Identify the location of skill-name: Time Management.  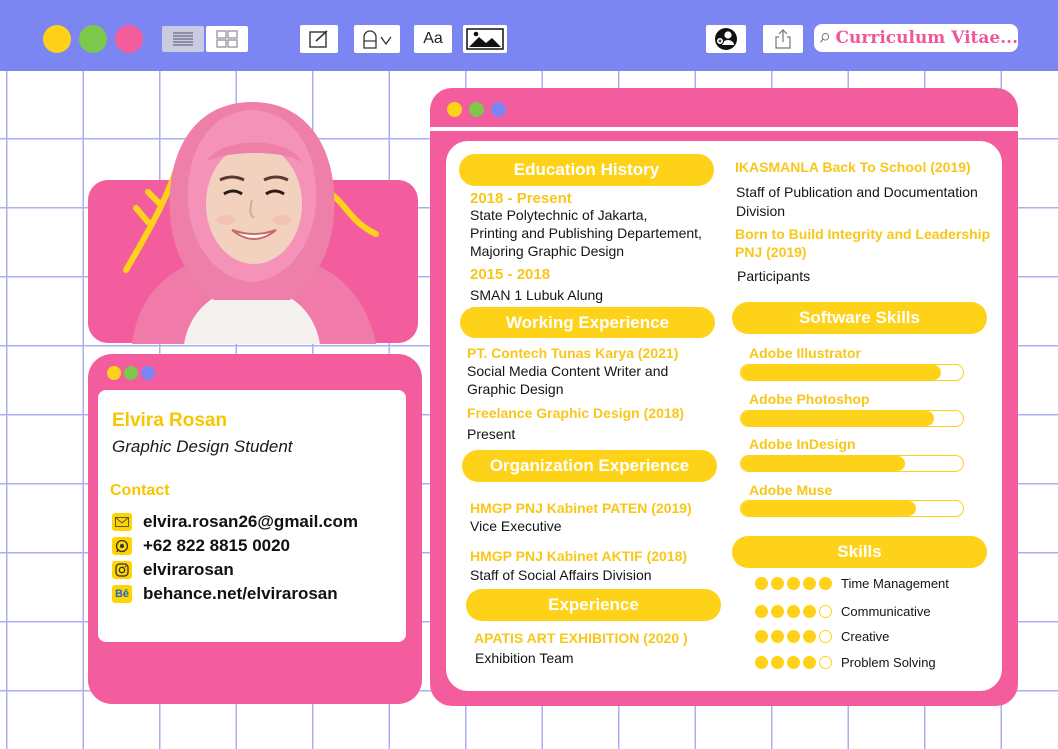
(895, 583).